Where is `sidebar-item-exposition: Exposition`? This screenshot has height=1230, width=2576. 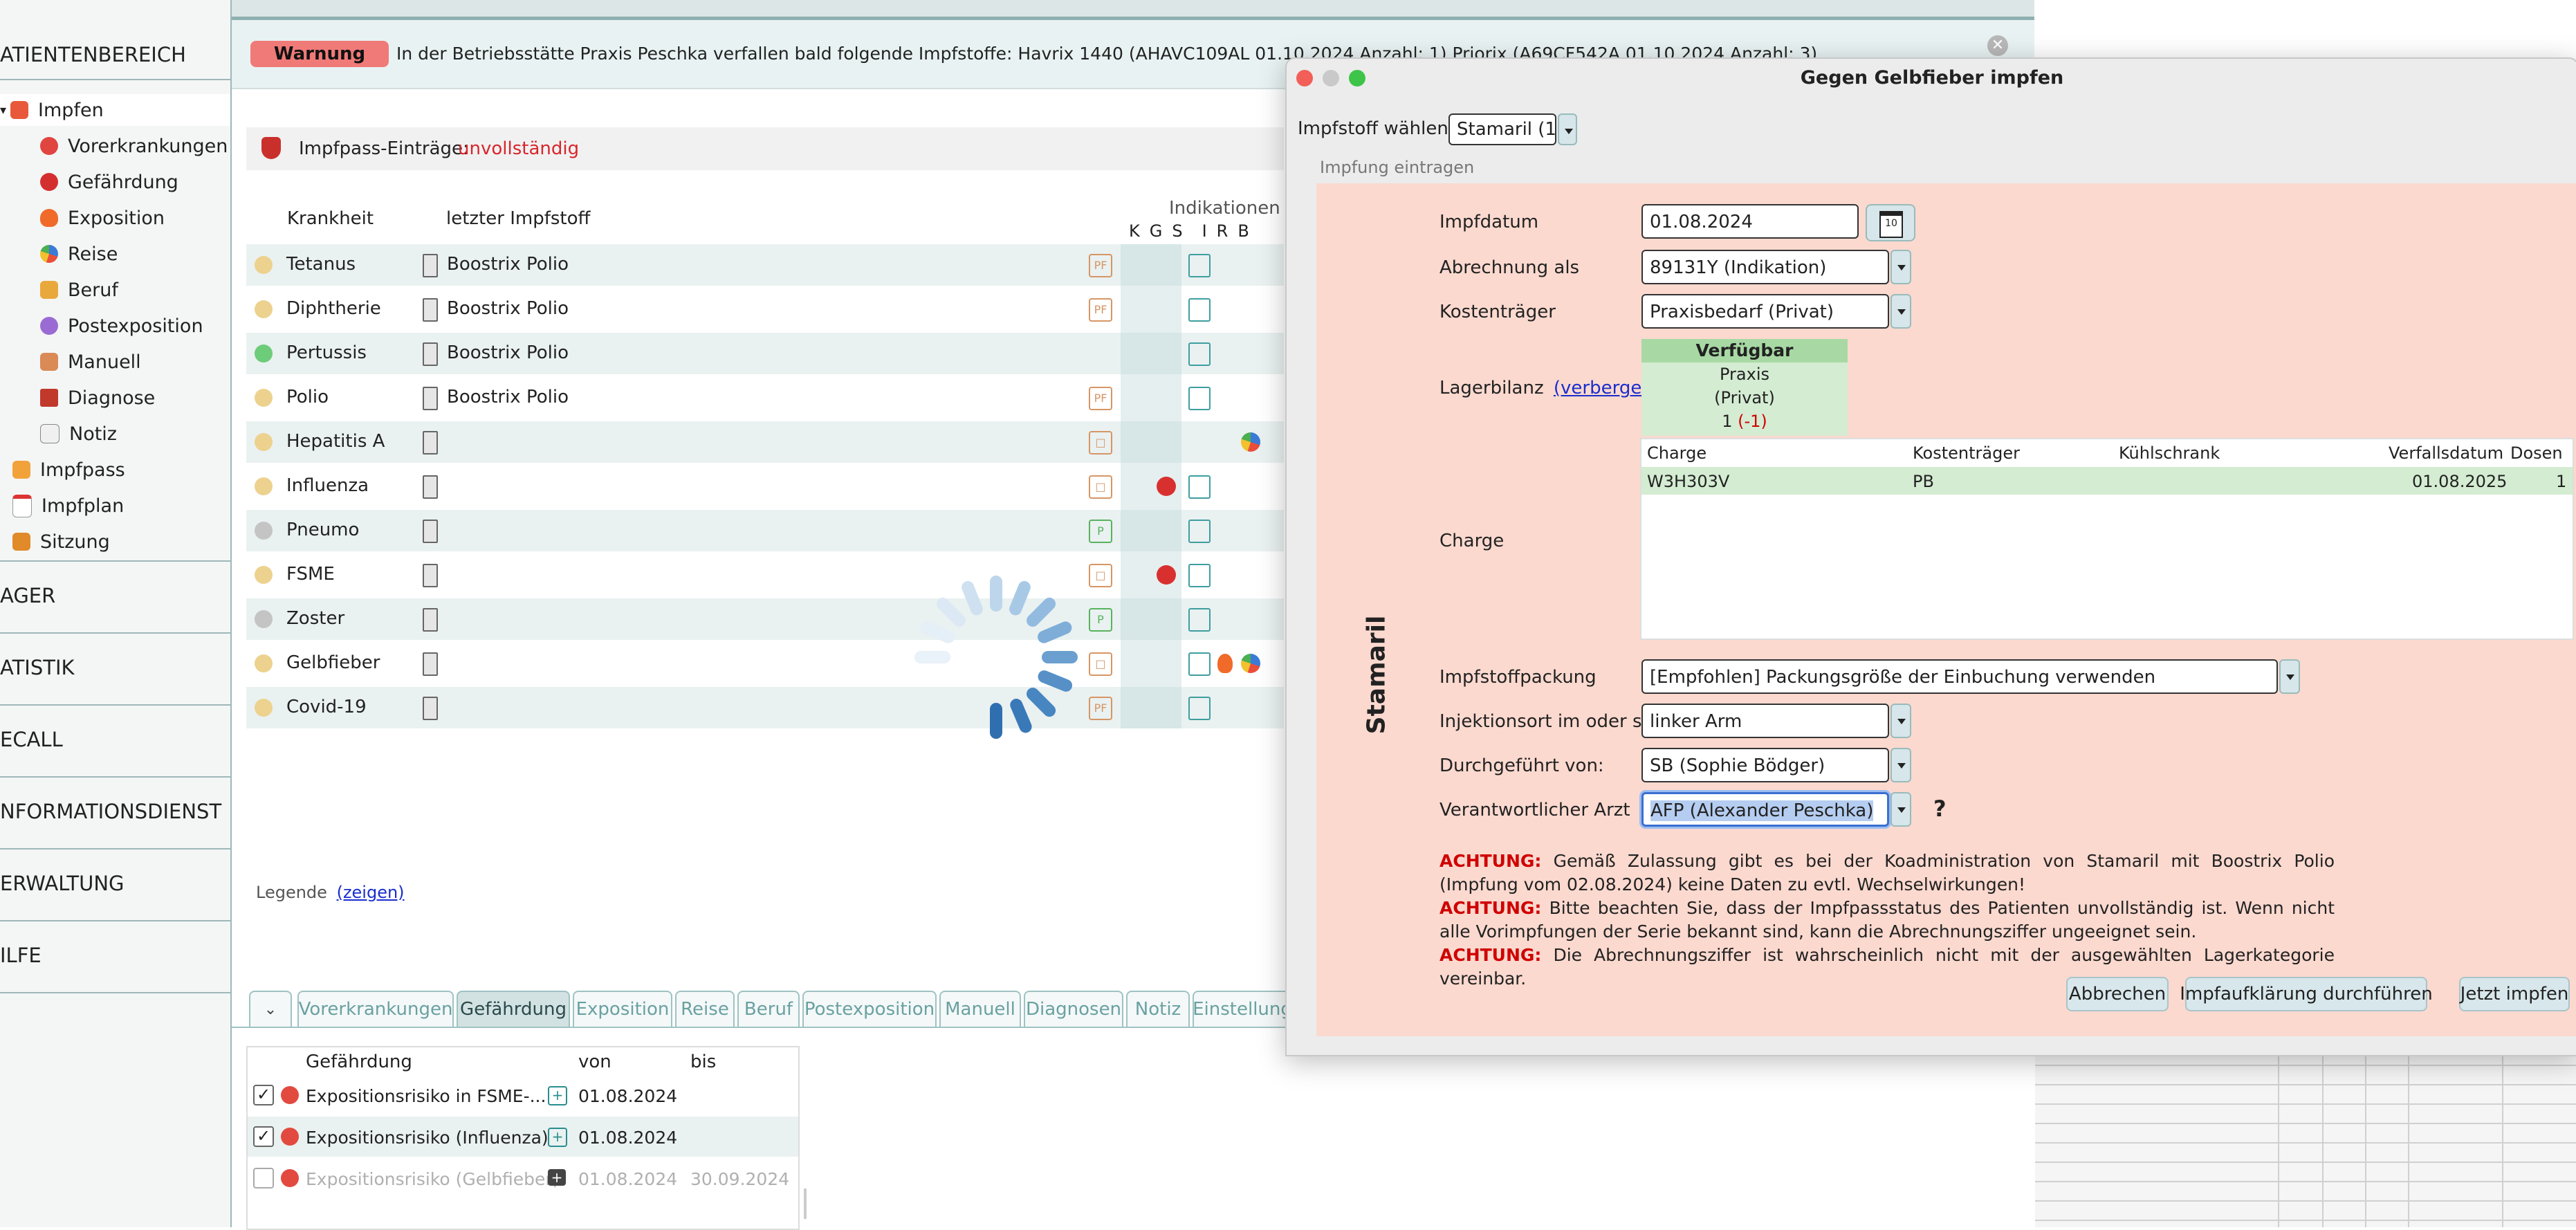
sidebar-item-exposition: Exposition is located at coordinates (102, 218).